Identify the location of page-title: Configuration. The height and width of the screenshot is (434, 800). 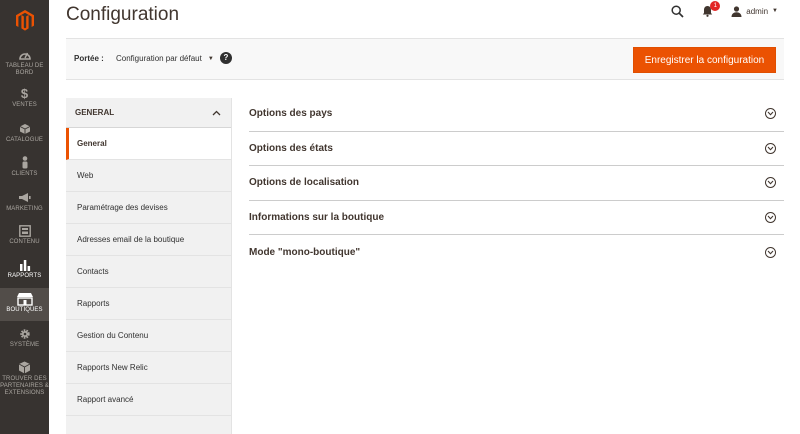
(123, 14).